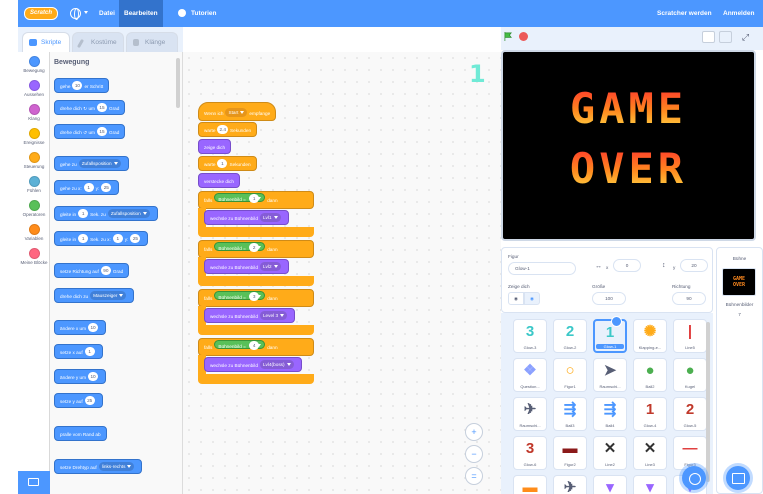 This screenshot has height=494, width=763. Describe the element at coordinates (610, 414) in the screenshot. I see `sprite-tile: ⇶ Ball4` at that location.